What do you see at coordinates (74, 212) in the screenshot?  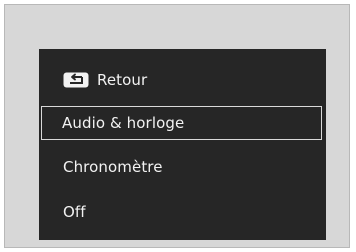 I see `menu-item-label: Off` at bounding box center [74, 212].